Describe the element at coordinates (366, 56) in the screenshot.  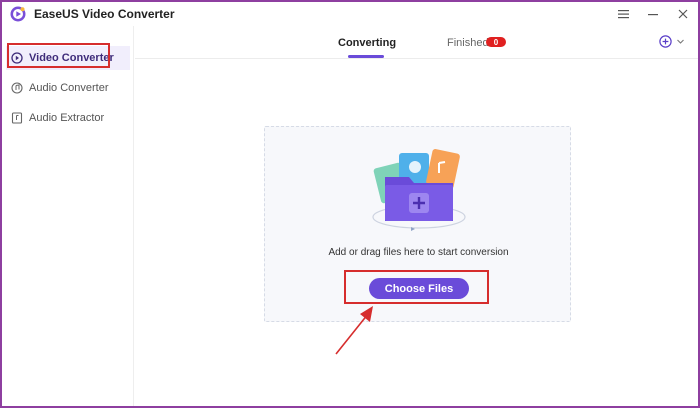
I see `active-tab-indicator` at that location.